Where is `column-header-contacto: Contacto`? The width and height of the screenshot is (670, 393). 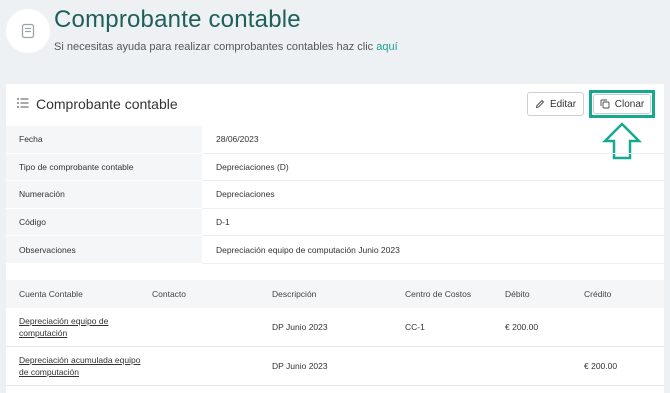
column-header-contacto: Contacto is located at coordinates (169, 294).